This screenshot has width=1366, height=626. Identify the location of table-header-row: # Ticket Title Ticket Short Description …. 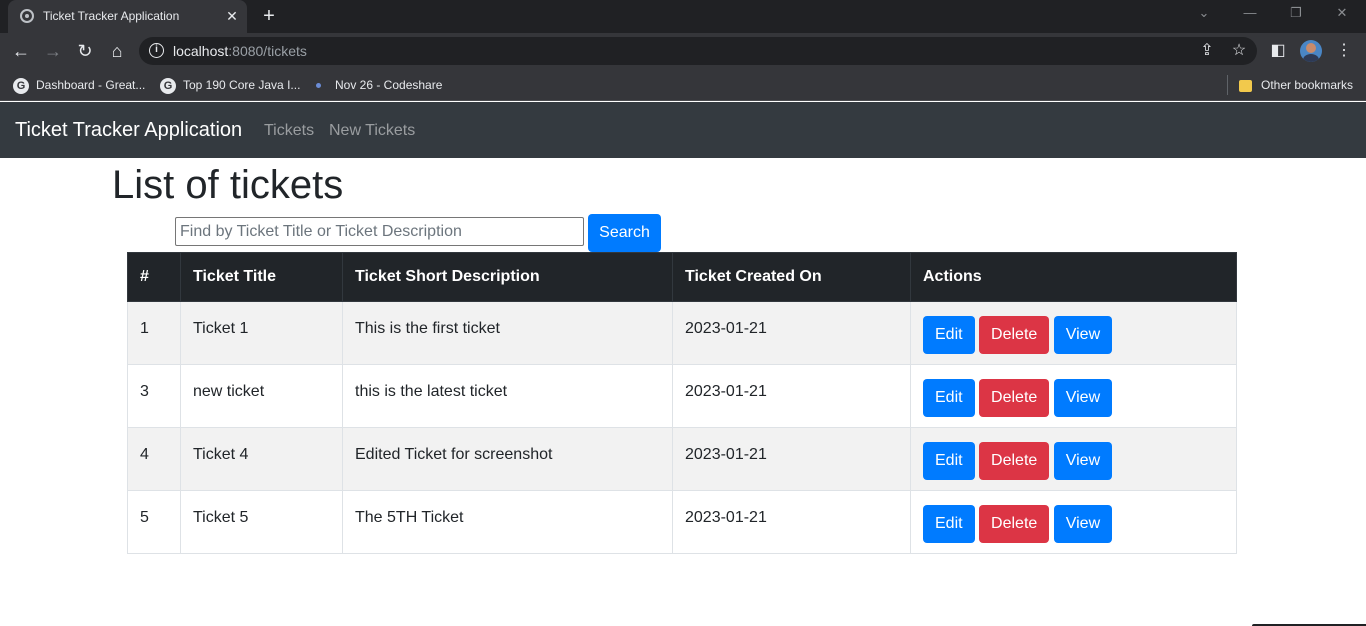
(682, 277).